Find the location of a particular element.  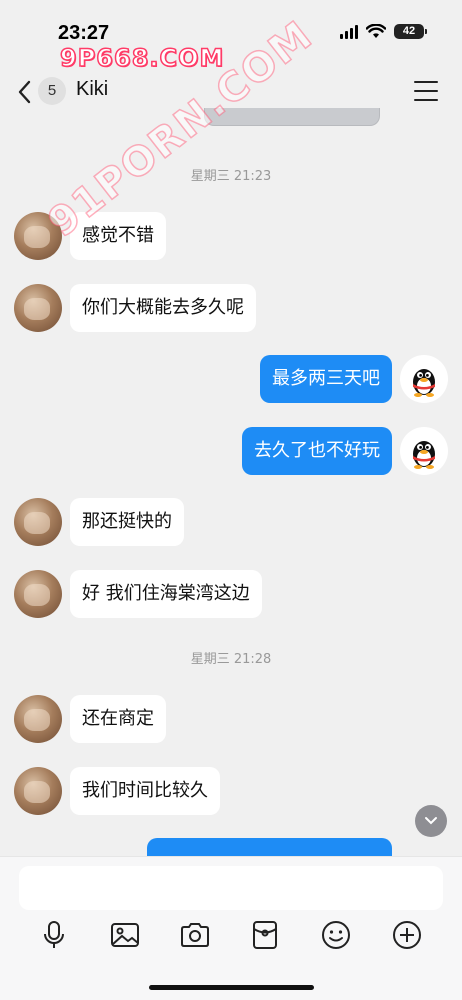

status-time: 23:27 is located at coordinates (84, 33).